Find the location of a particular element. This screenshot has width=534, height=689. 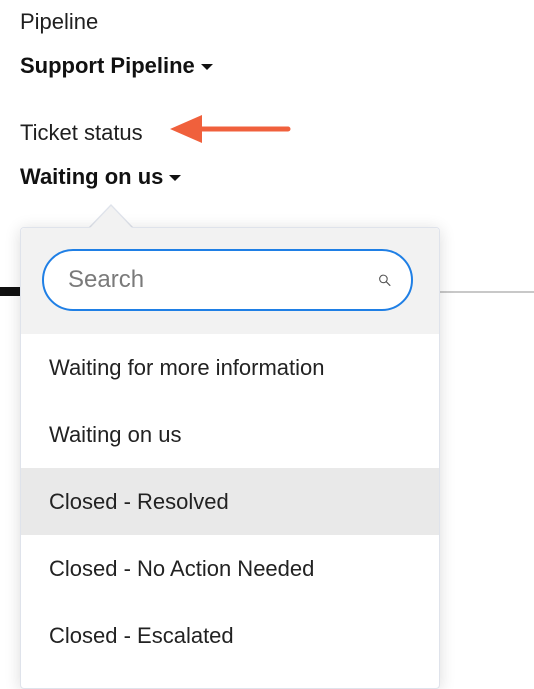

dropdown-search-area is located at coordinates (230, 281).